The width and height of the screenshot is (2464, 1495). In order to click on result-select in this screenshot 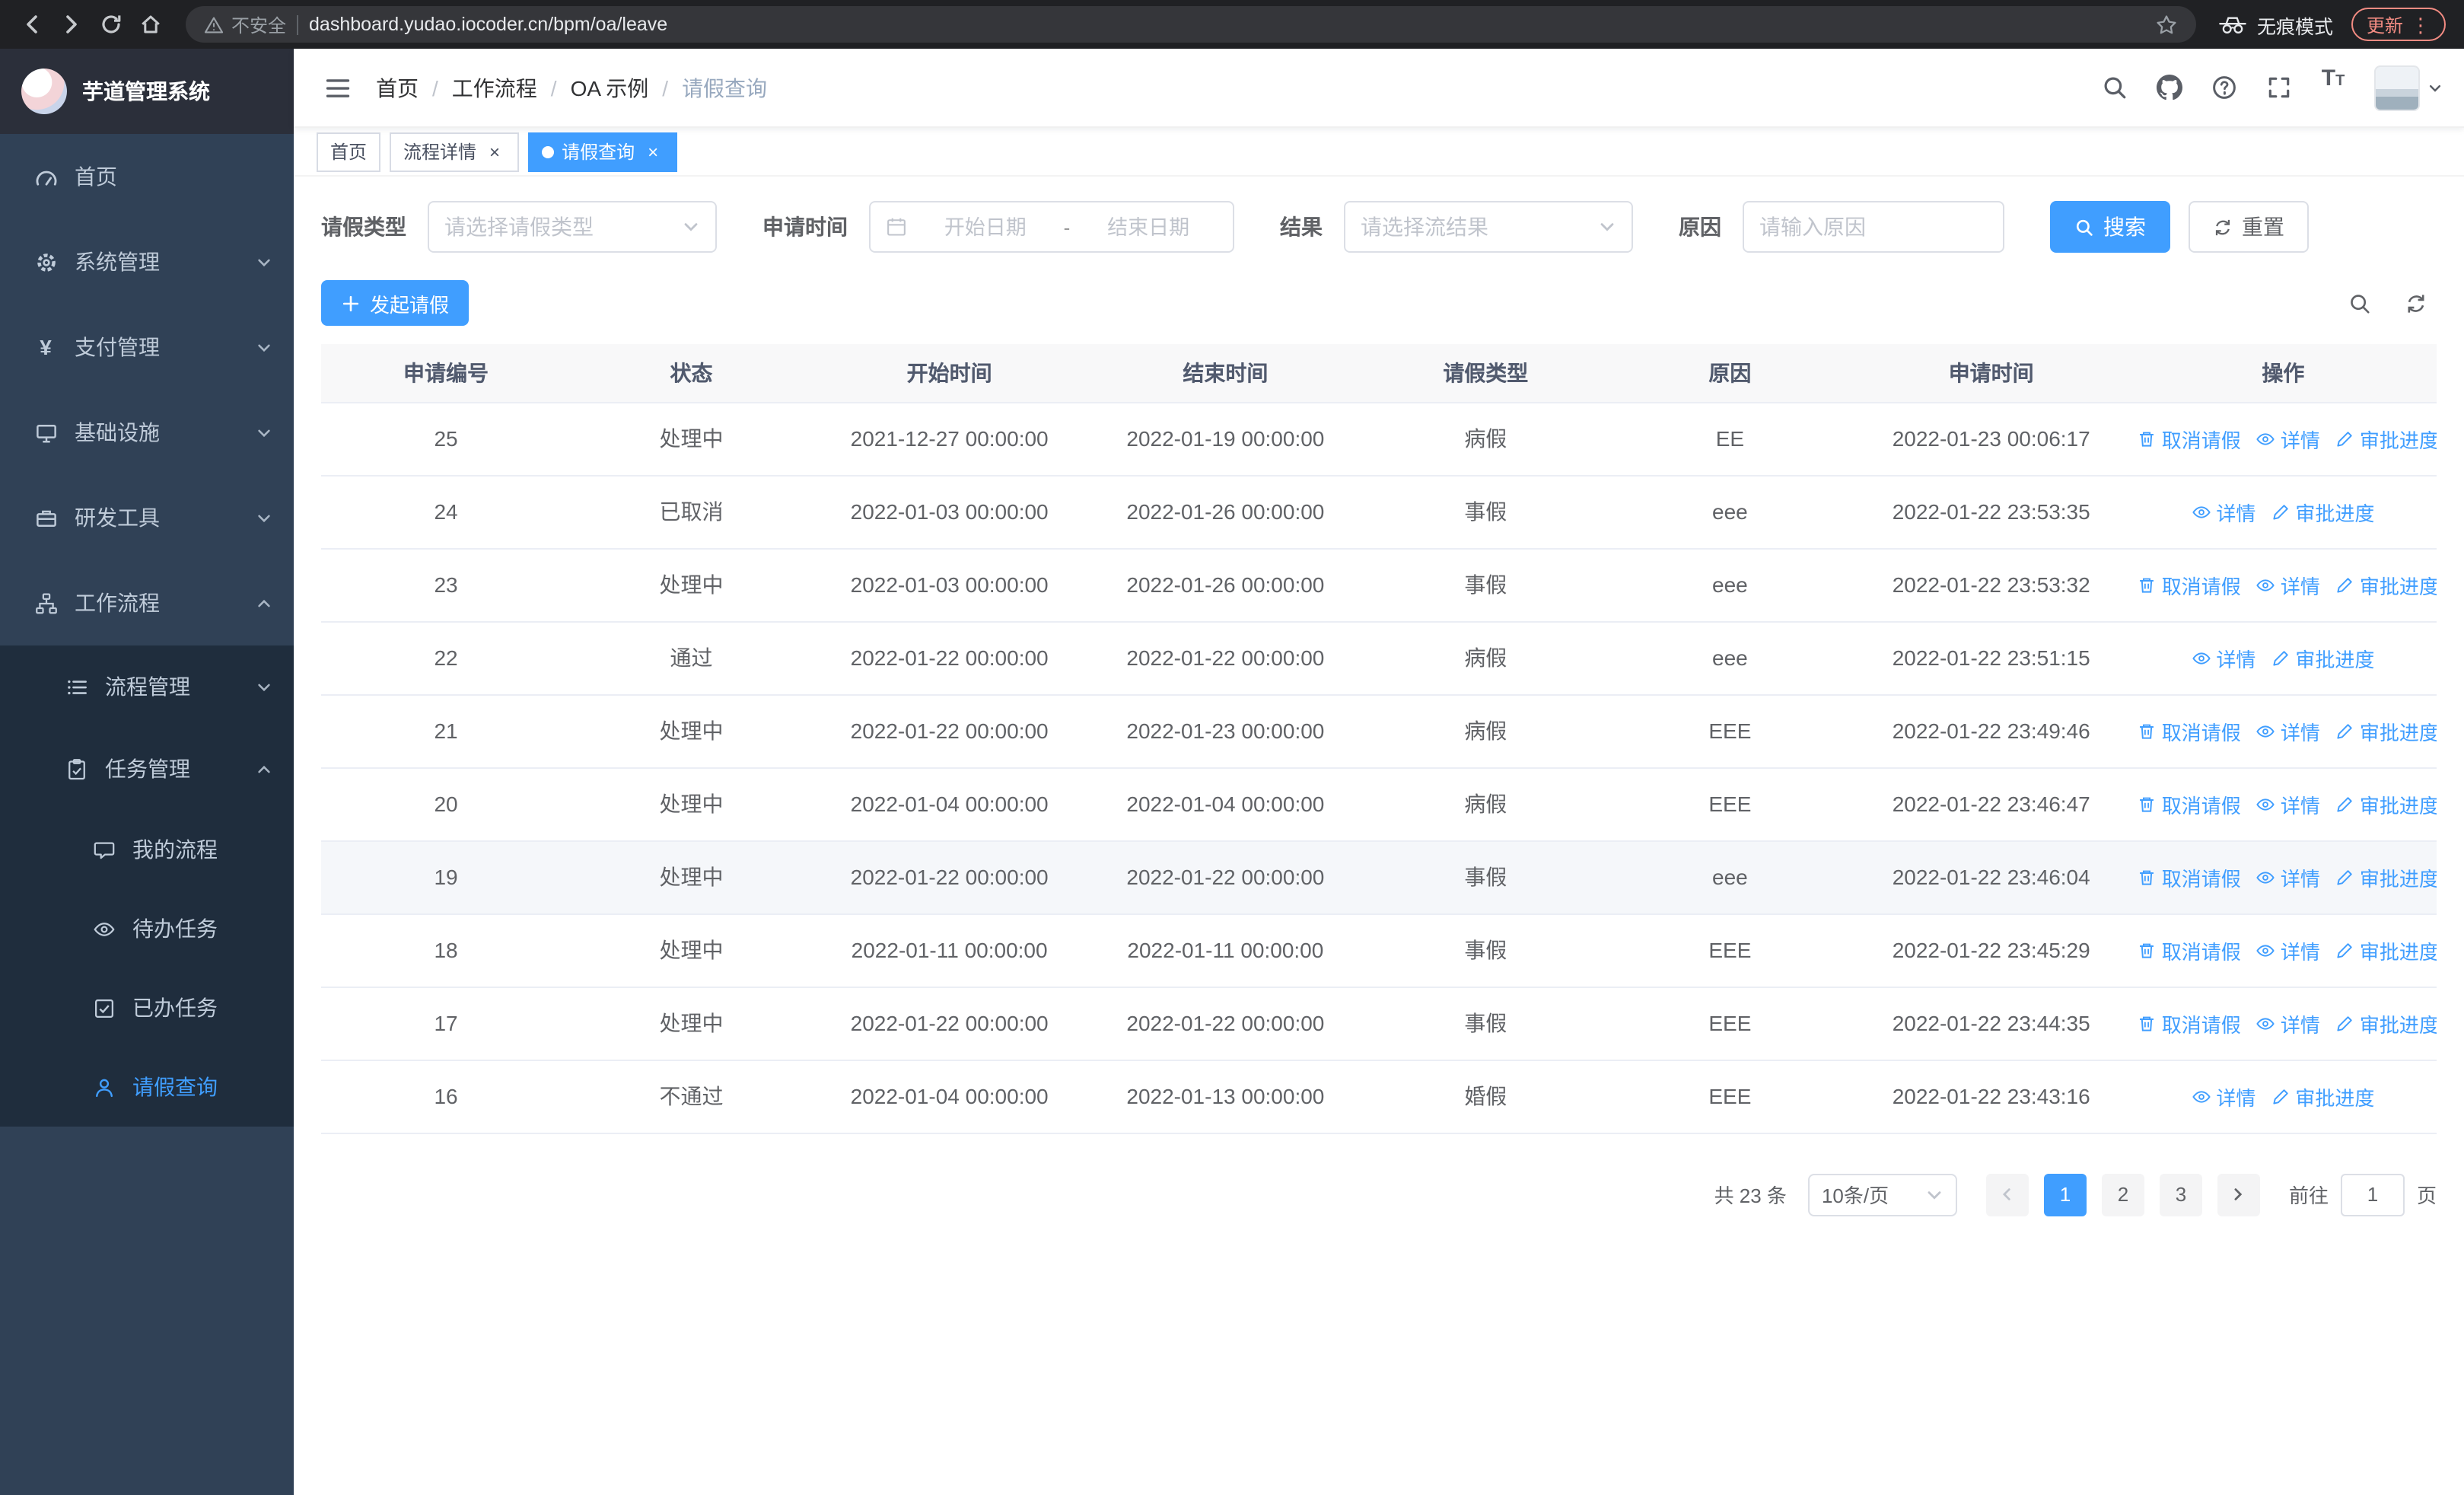, I will do `click(1488, 227)`.